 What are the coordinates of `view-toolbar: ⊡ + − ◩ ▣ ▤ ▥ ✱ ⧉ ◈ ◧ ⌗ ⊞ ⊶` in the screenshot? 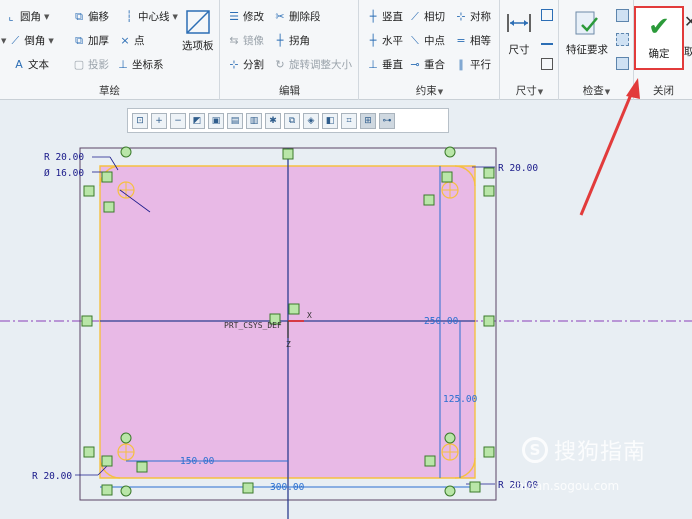 It's located at (288, 120).